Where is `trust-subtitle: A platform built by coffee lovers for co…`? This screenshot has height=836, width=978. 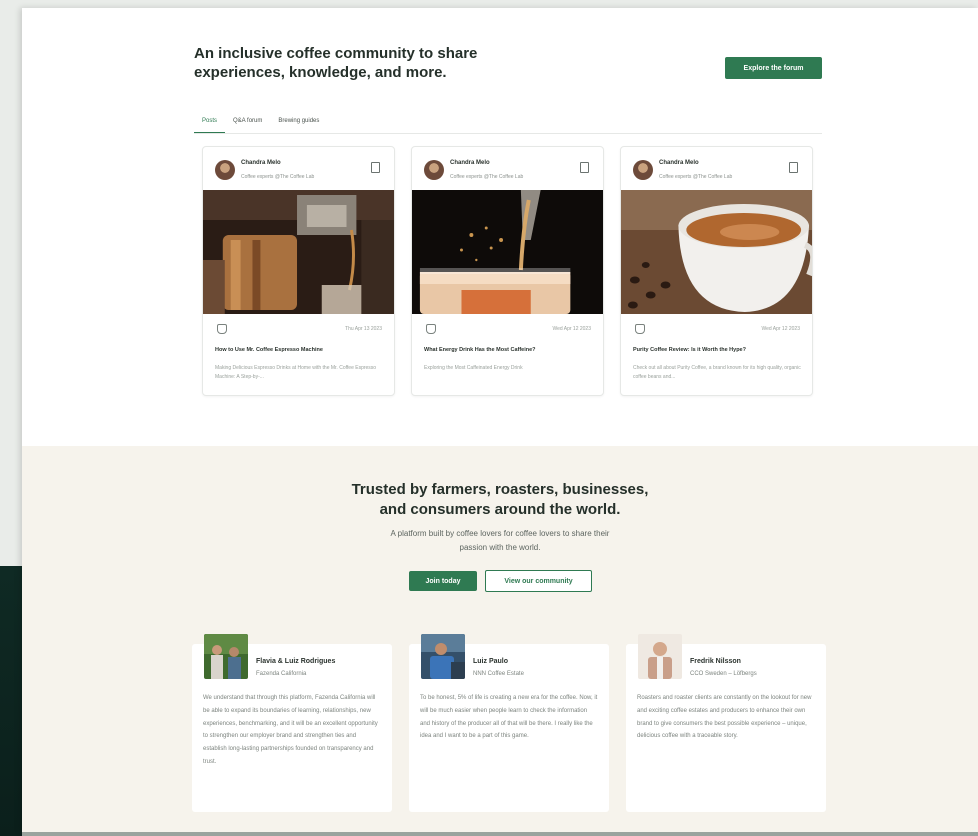
trust-subtitle: A platform built by coffee lovers for co… is located at coordinates (500, 540).